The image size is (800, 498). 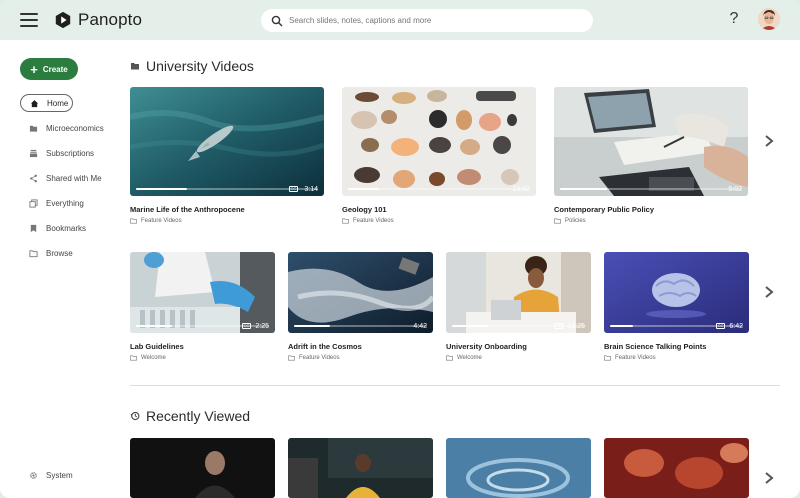 I want to click on video-thumbnail: CC 13:25, so click(x=518, y=292).